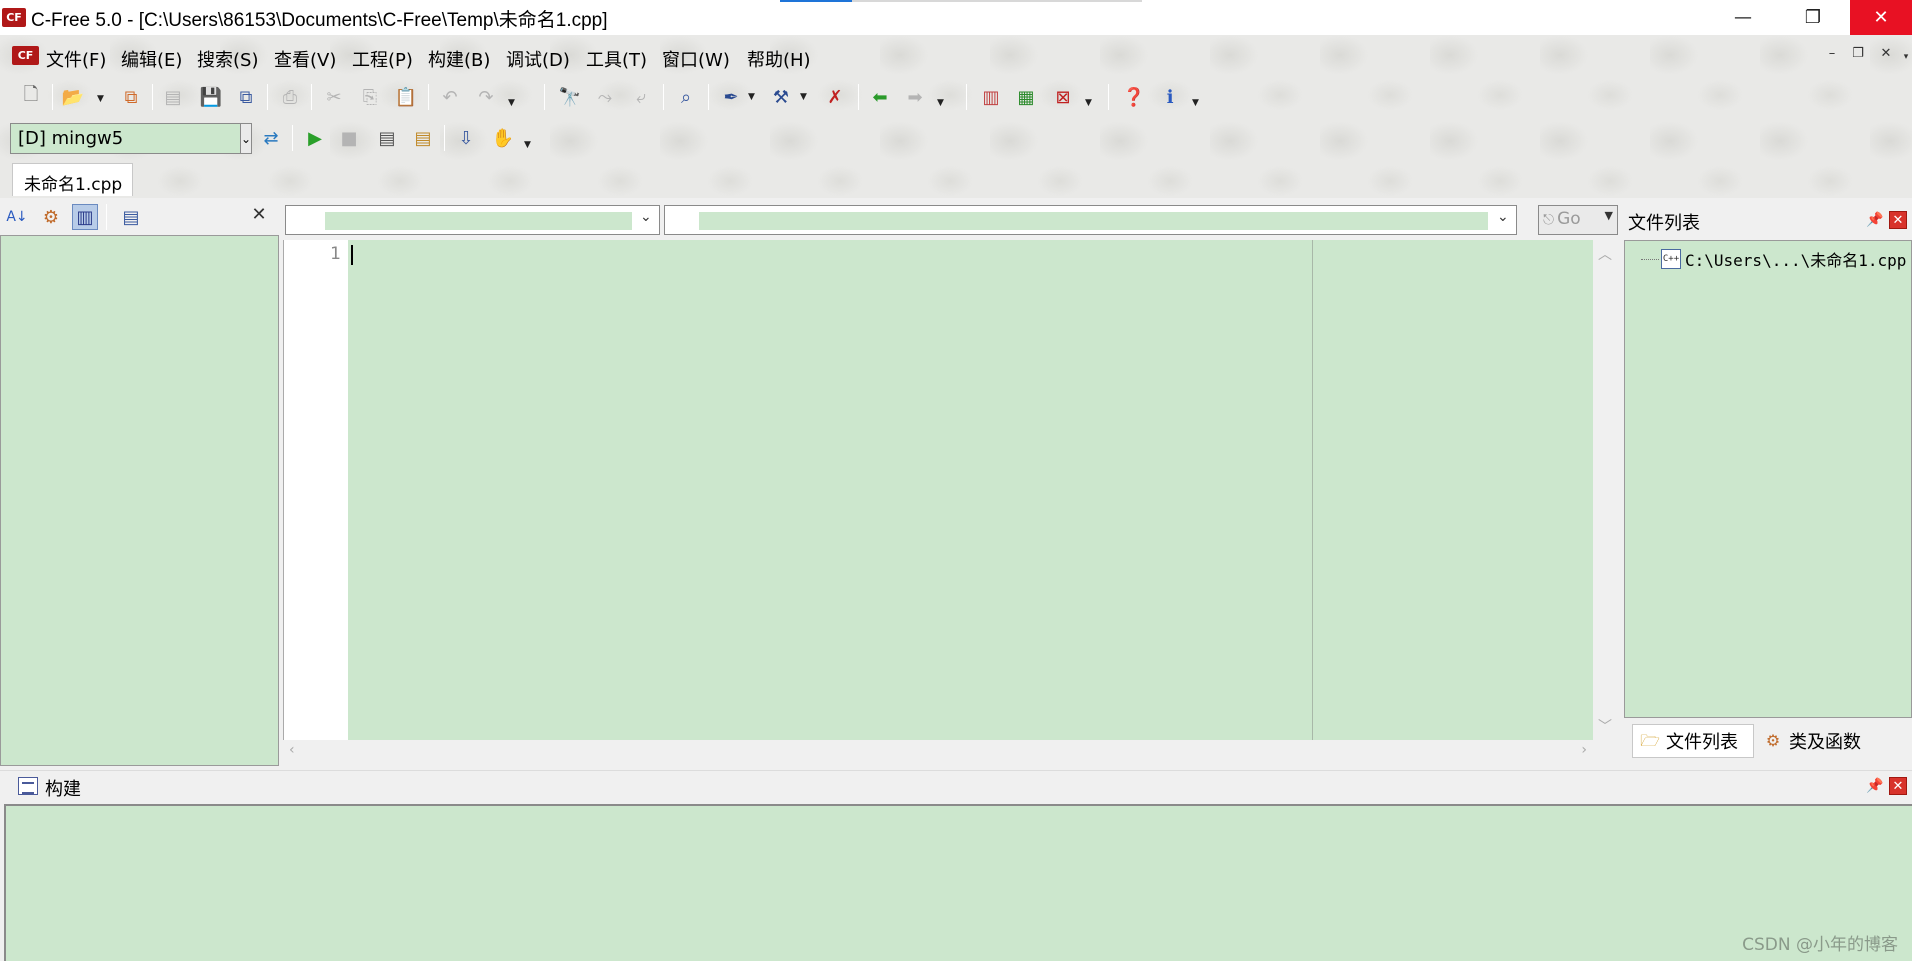 The image size is (1912, 961). I want to click on undo-icon: ↶, so click(450, 97).